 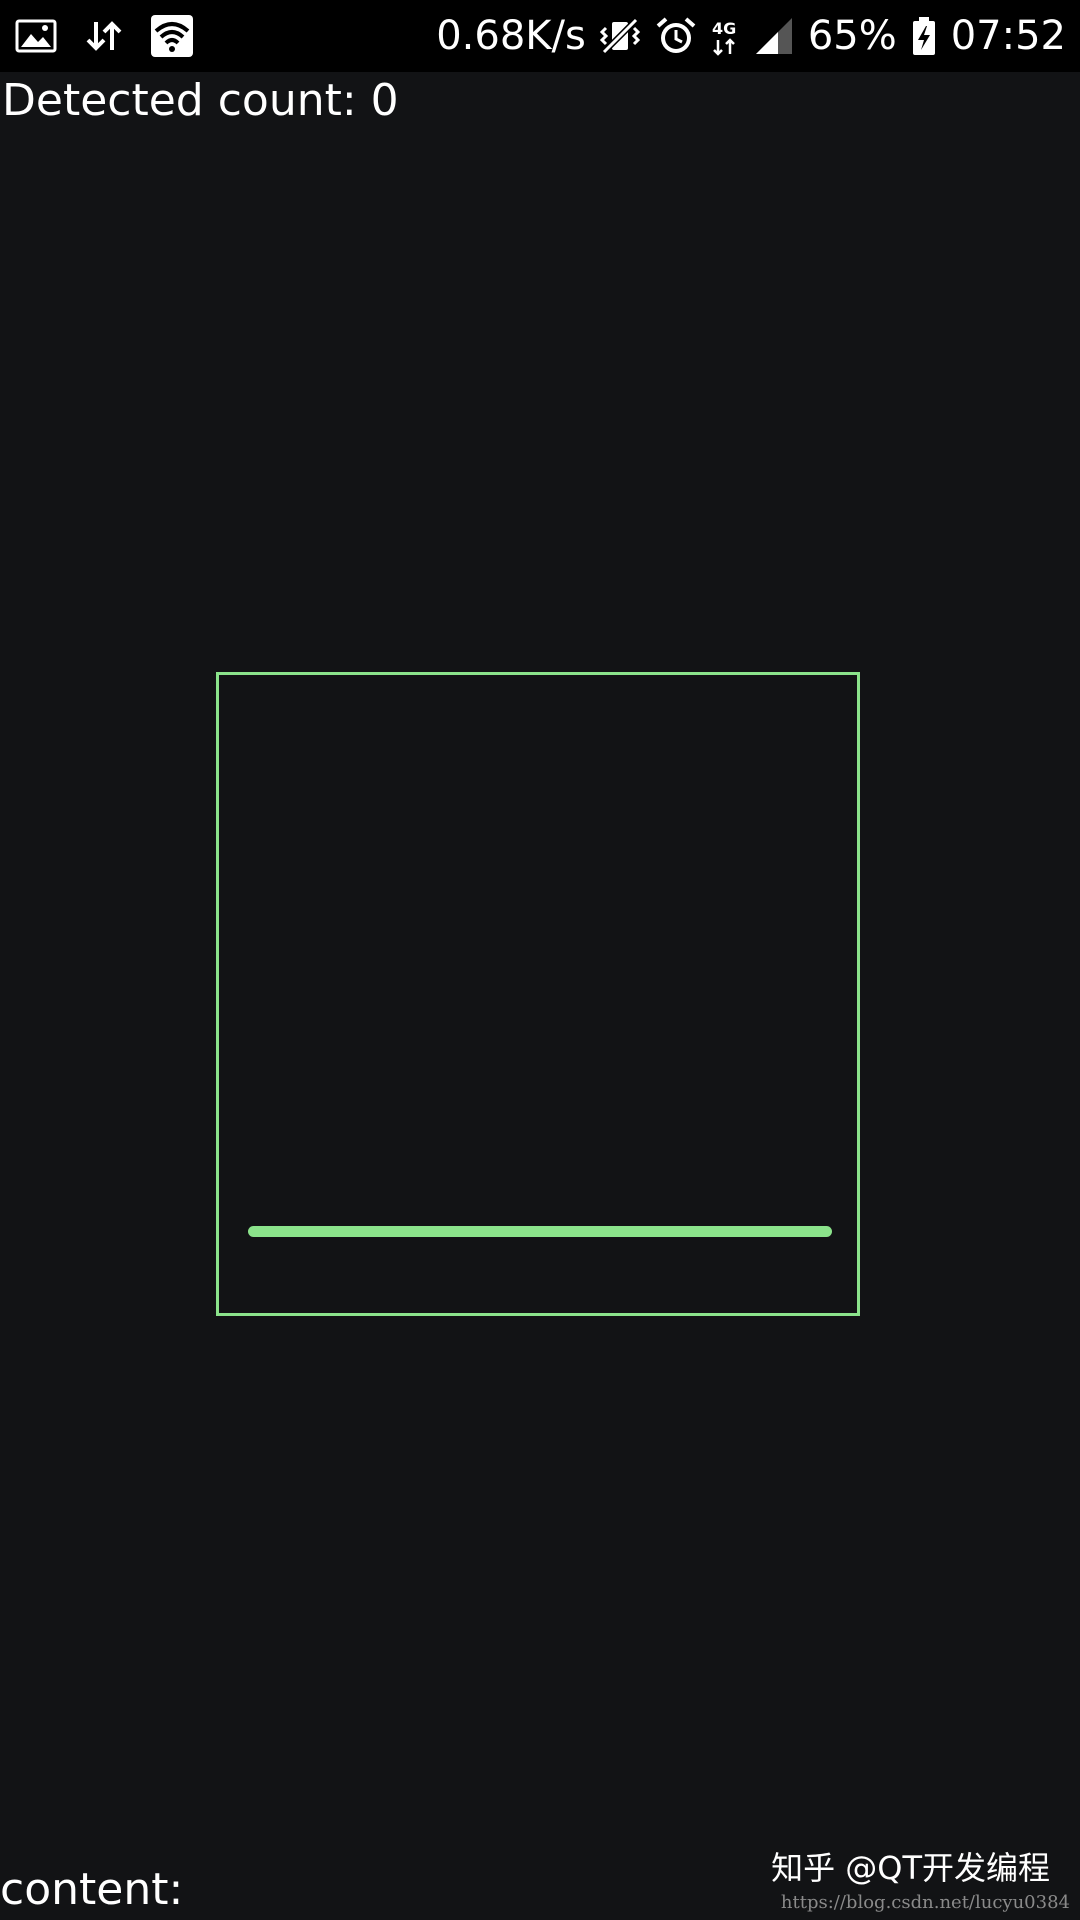 I want to click on status-bar-left, so click(x=104, y=36).